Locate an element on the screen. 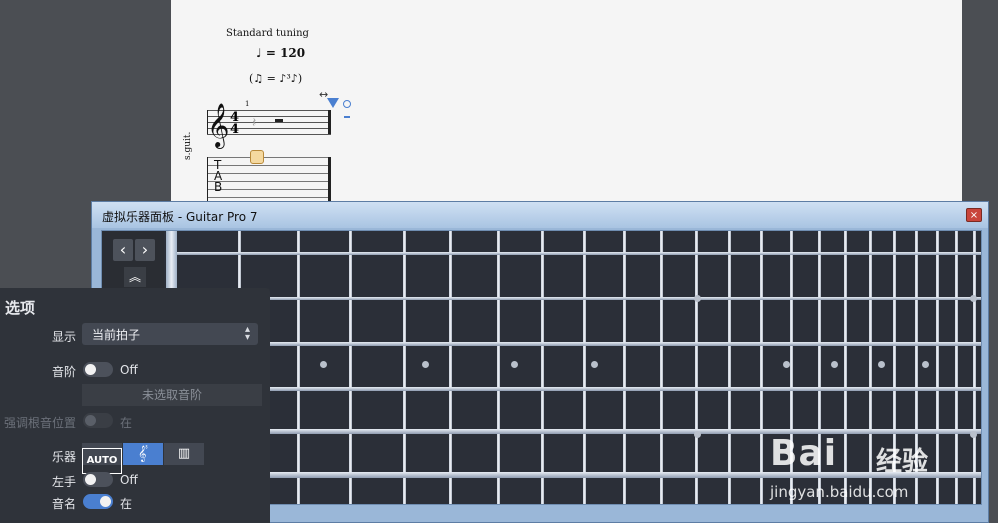 The height and width of the screenshot is (523, 998). display-label: 显示 is located at coordinates (63, 337).